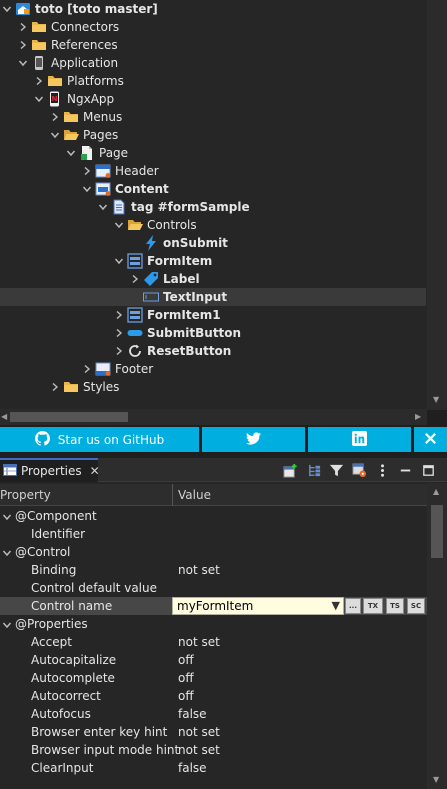 The width and height of the screenshot is (447, 789). Describe the element at coordinates (213, 135) in the screenshot. I see `tree-item-pages: Pages` at that location.